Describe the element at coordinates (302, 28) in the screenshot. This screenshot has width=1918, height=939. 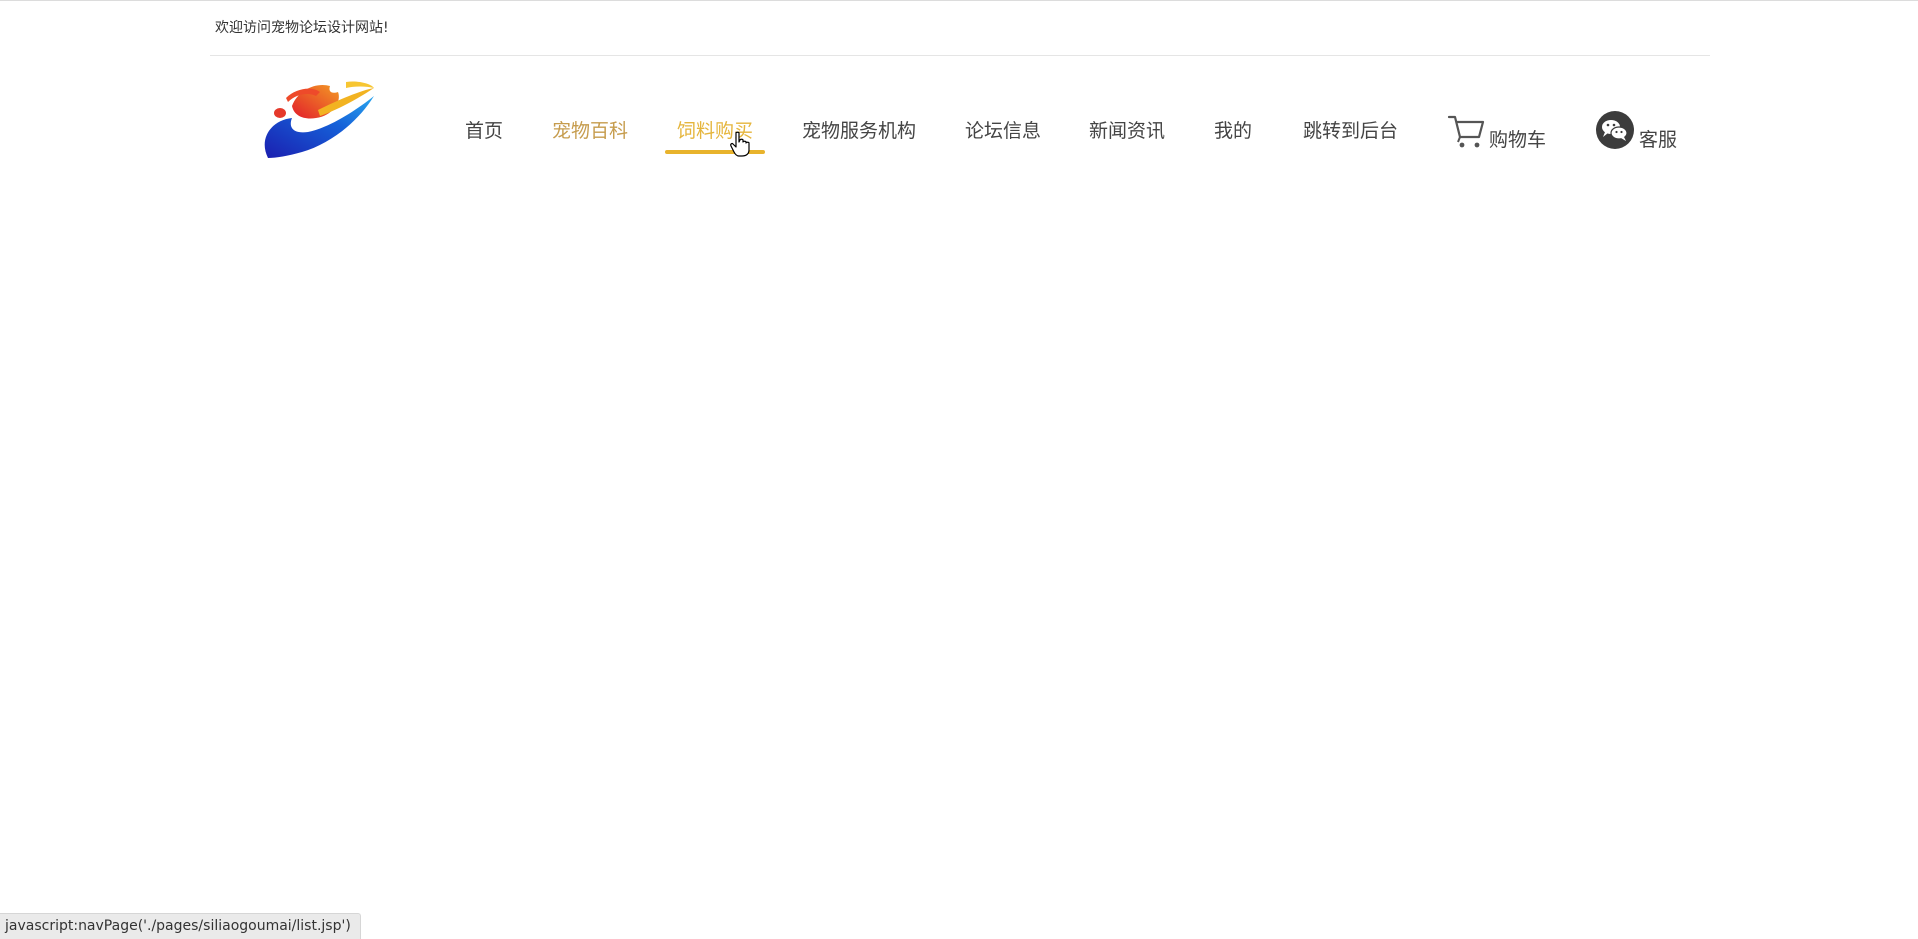
I see `welcome-text: 欢迎访问宠物论坛设计网站!` at that location.